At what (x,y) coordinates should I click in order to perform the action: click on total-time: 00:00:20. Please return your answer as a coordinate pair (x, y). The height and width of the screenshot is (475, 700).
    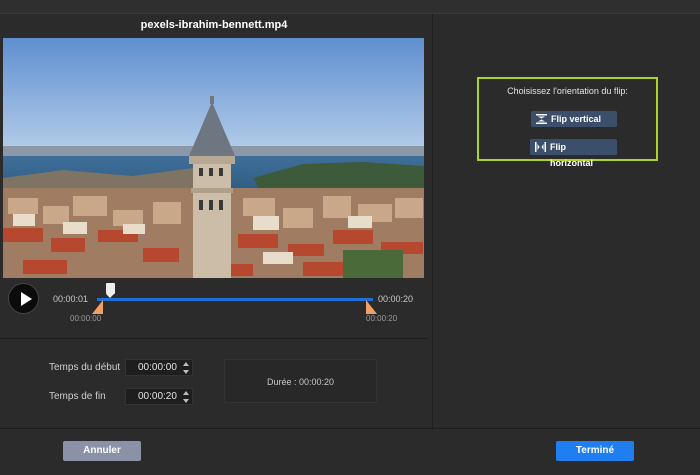
    Looking at the image, I should click on (396, 299).